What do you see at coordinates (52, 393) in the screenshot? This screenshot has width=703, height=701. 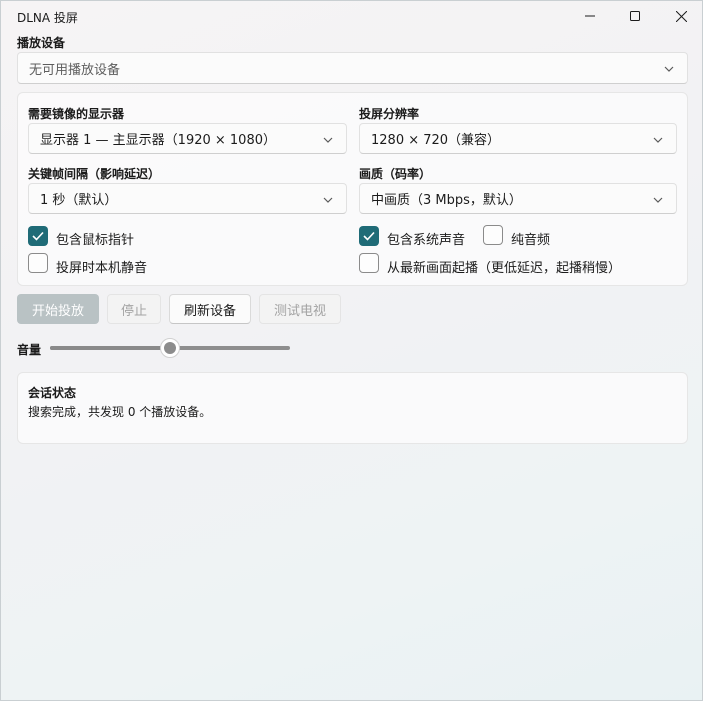 I see `session-status-title: 会话状态` at bounding box center [52, 393].